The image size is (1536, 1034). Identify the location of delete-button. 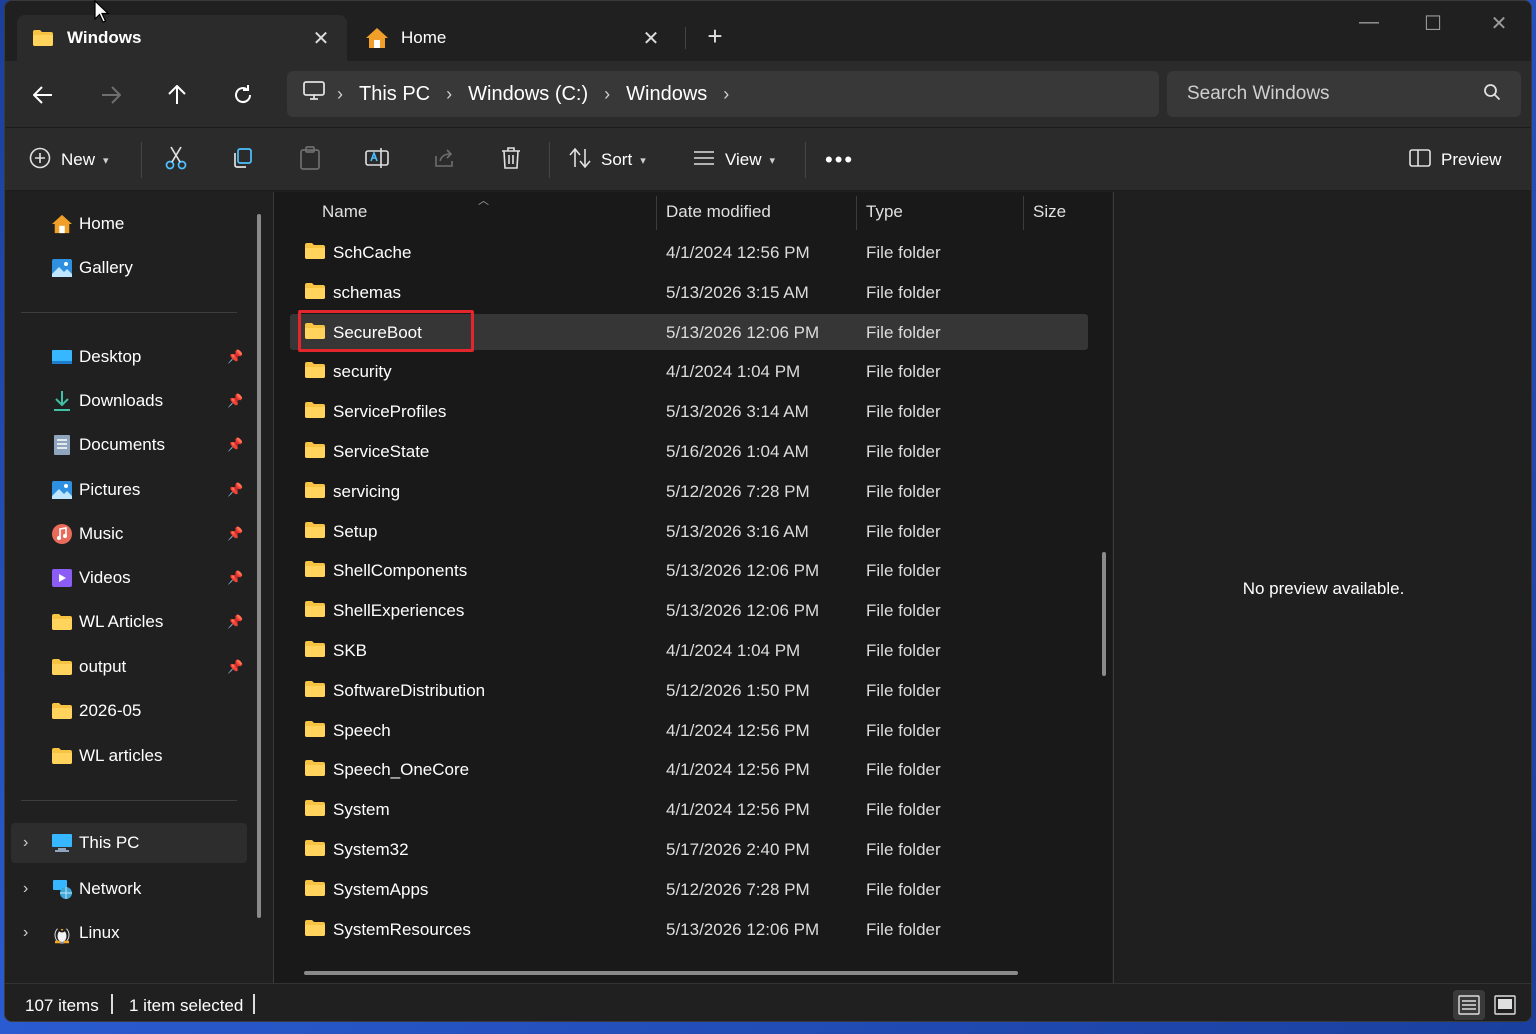
(511, 160).